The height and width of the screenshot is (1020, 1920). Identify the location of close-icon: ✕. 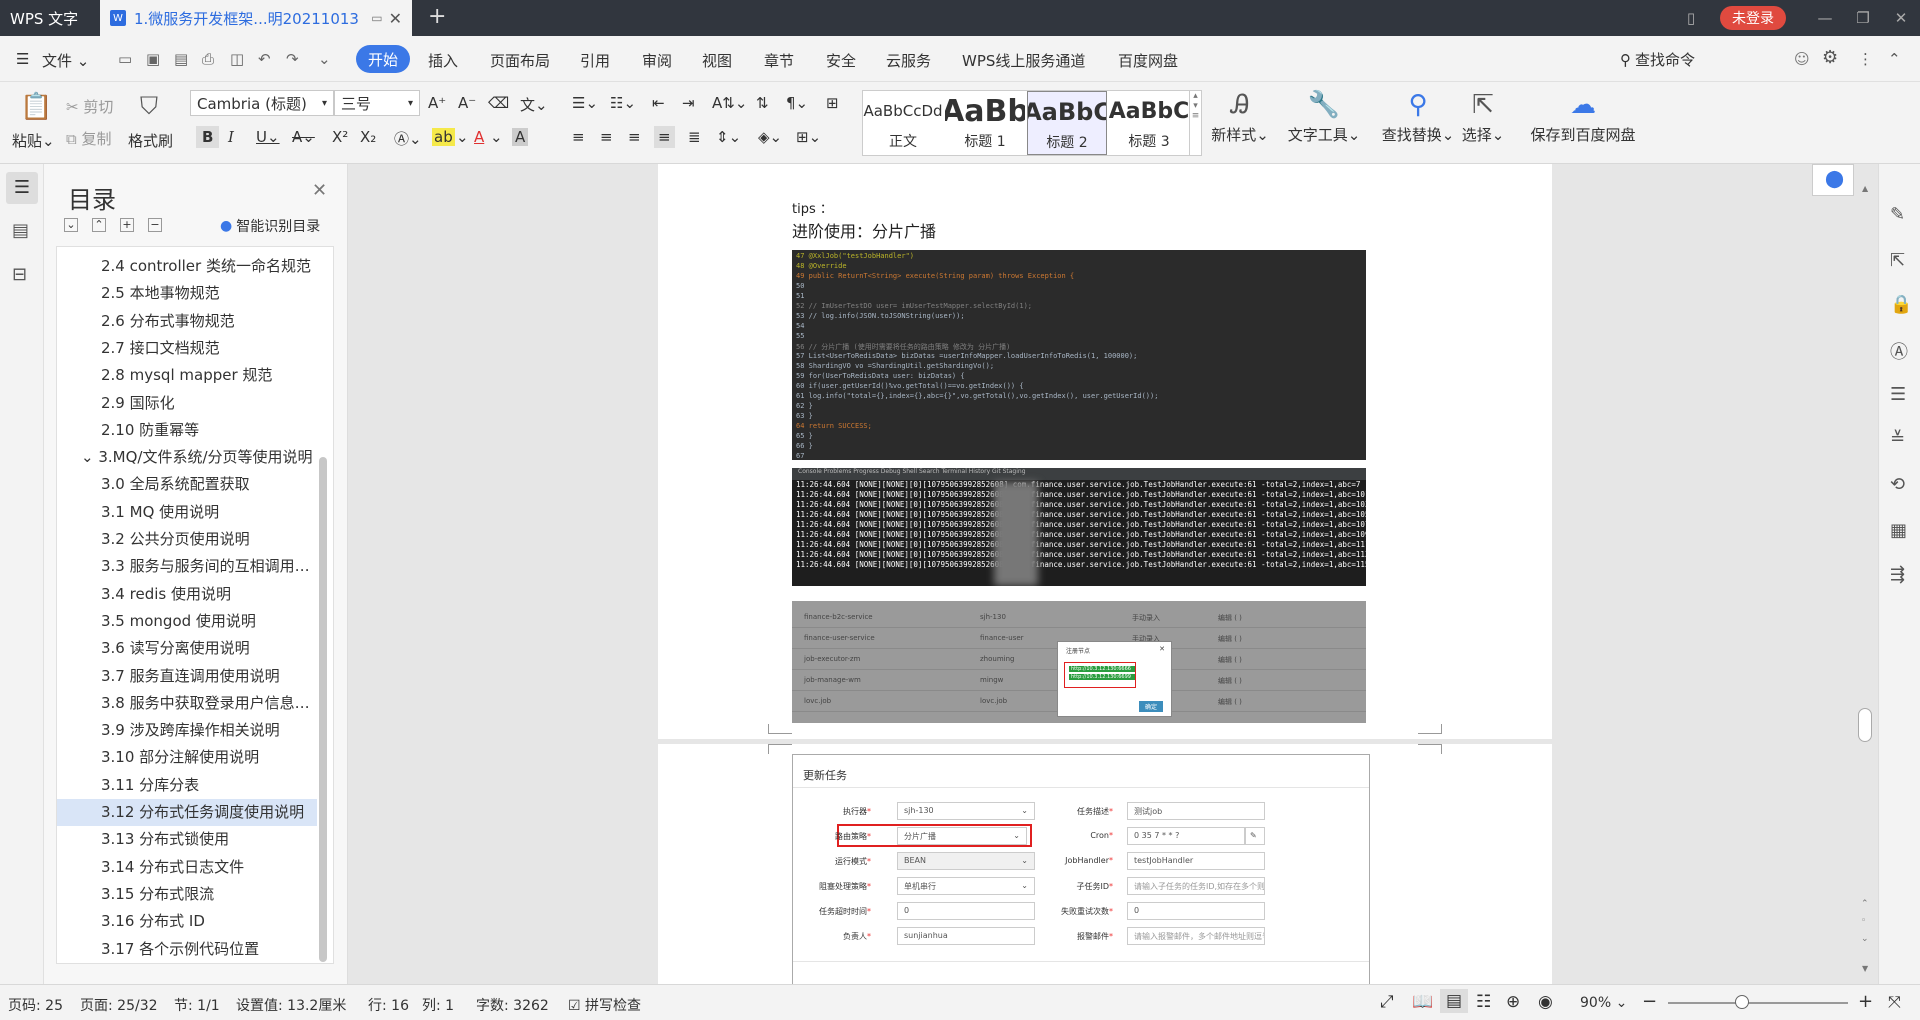
(319, 190).